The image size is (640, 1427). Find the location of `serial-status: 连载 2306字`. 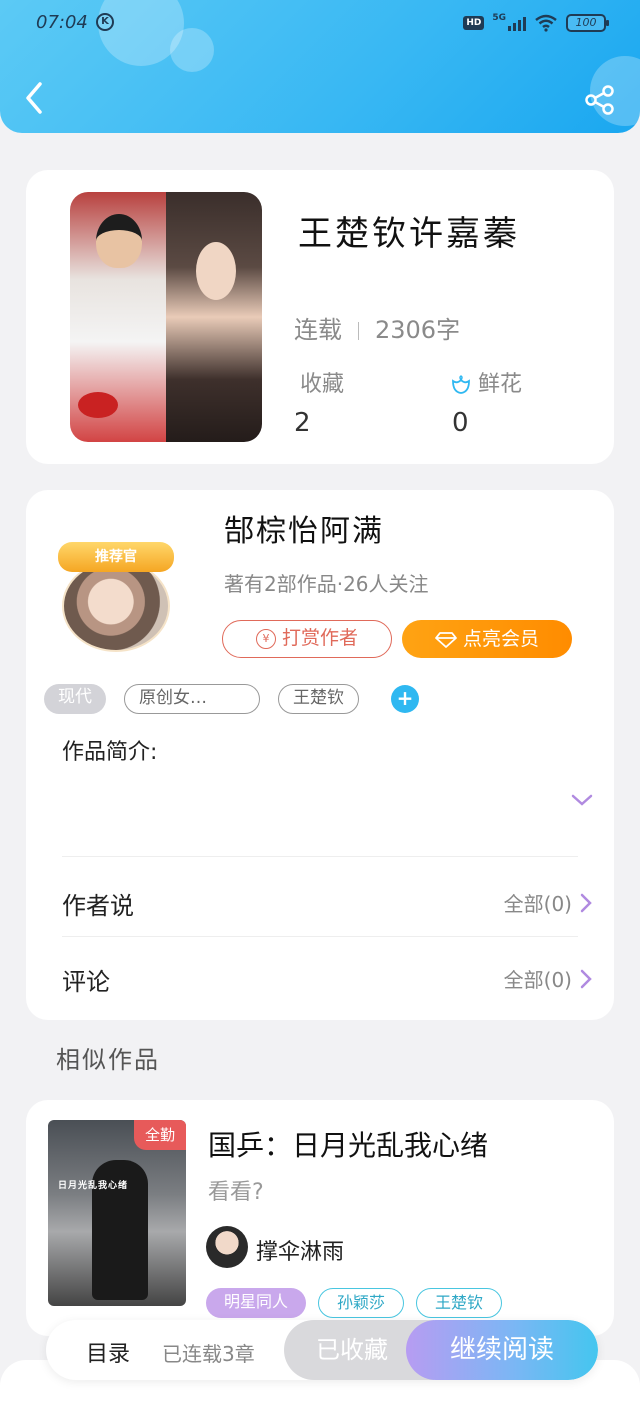

serial-status: 连载 2306字 is located at coordinates (377, 327).